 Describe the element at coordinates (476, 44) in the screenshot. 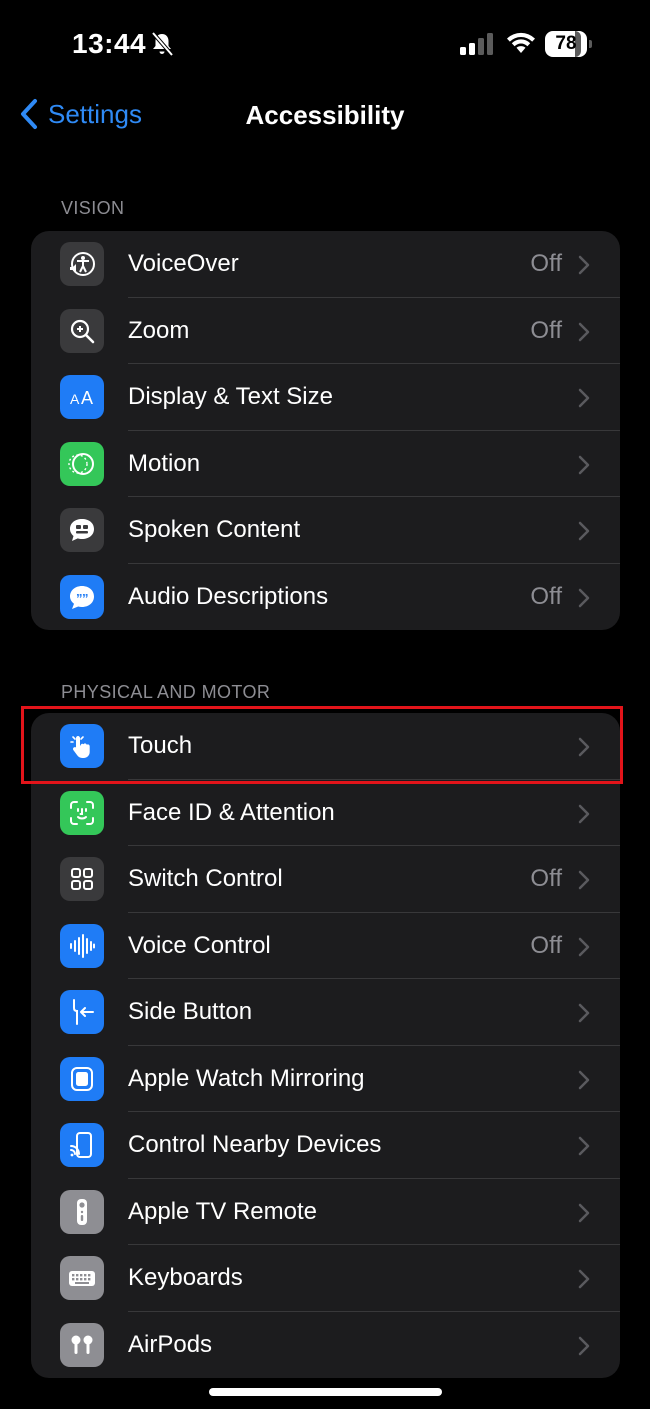

I see `cellular-signal-icon` at that location.